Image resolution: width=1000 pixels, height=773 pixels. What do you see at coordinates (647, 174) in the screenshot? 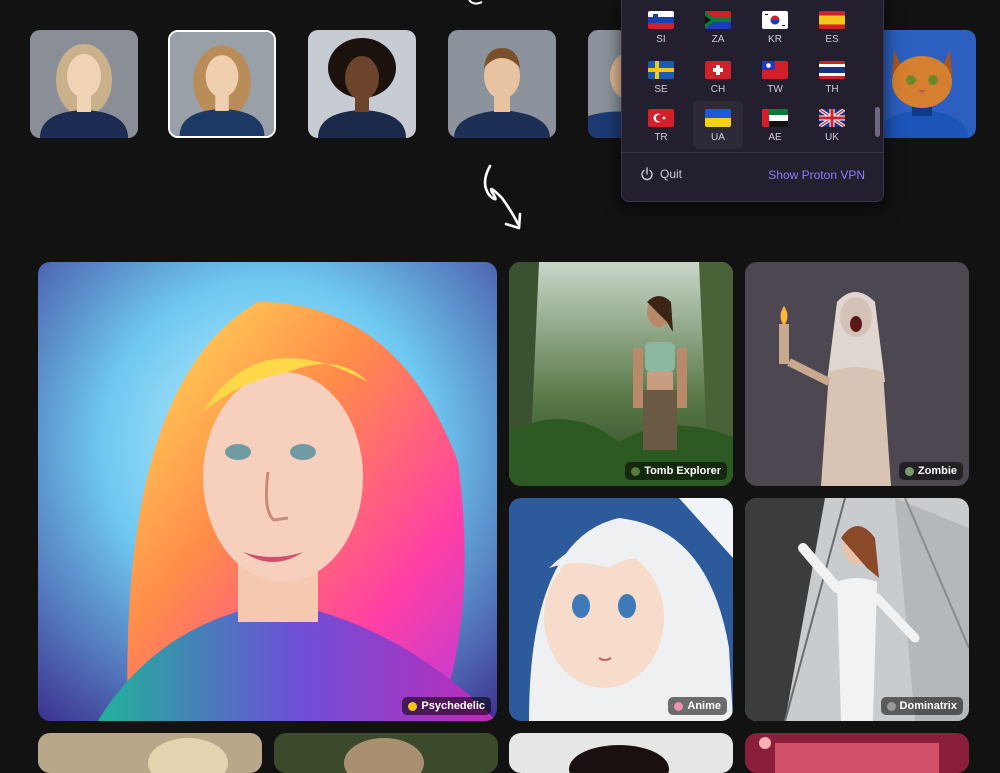
I see `power-icon` at bounding box center [647, 174].